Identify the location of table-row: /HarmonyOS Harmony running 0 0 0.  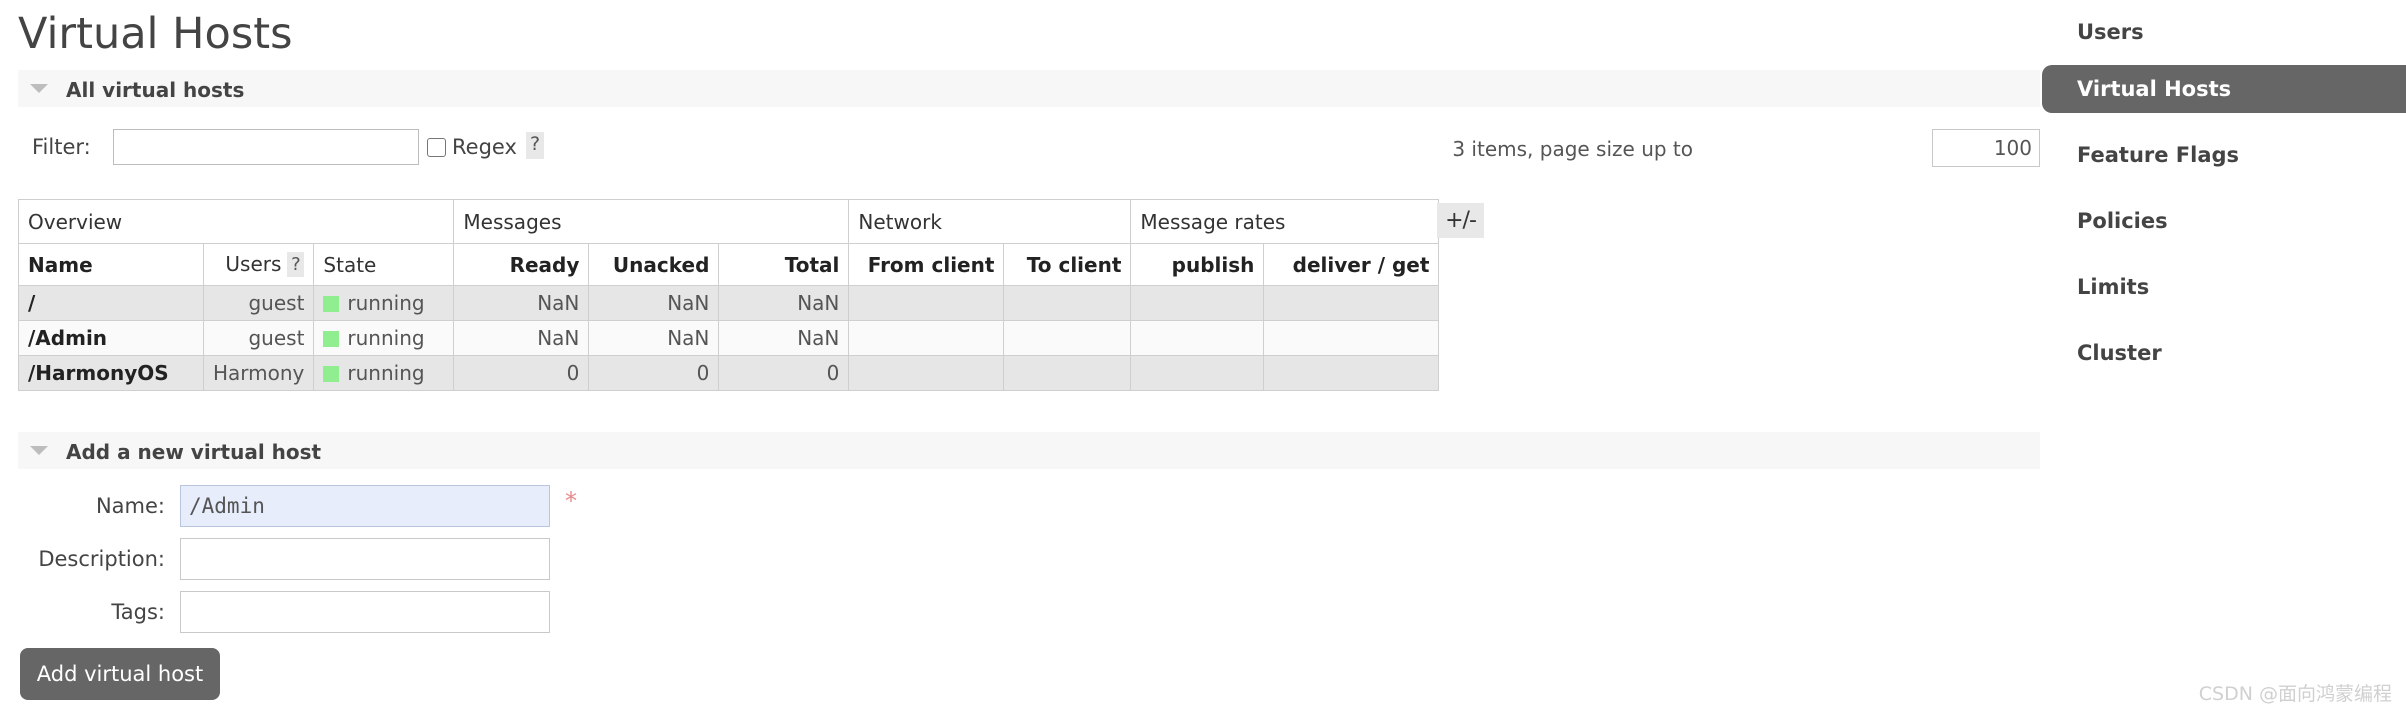
(729, 373).